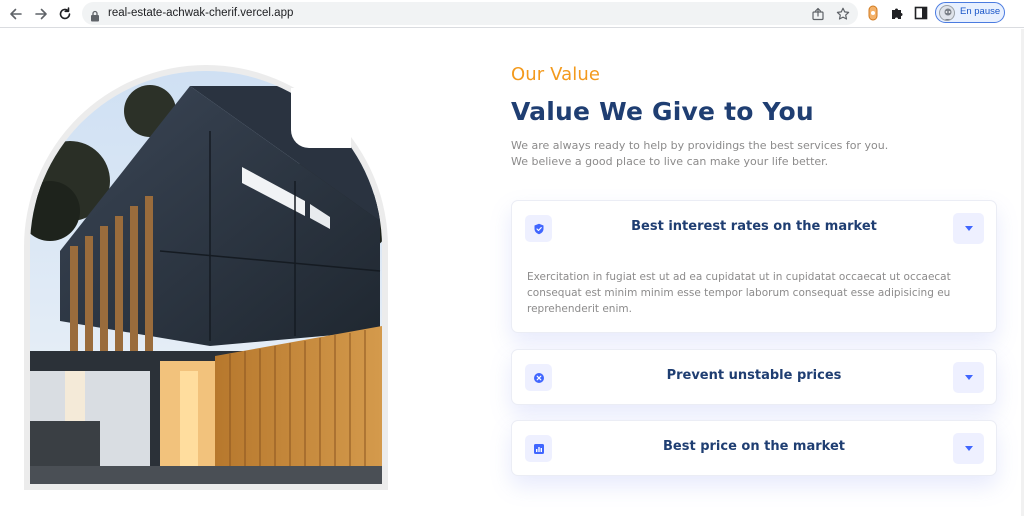  I want to click on accordion-item-unstable-prices: Prevent unstable prices, so click(754, 377).